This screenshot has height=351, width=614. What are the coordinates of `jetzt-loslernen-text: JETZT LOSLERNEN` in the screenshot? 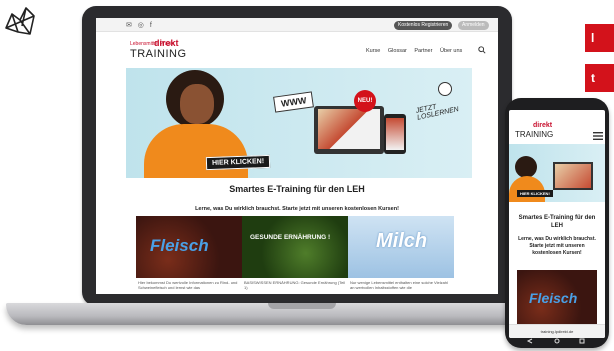 It's located at (437, 112).